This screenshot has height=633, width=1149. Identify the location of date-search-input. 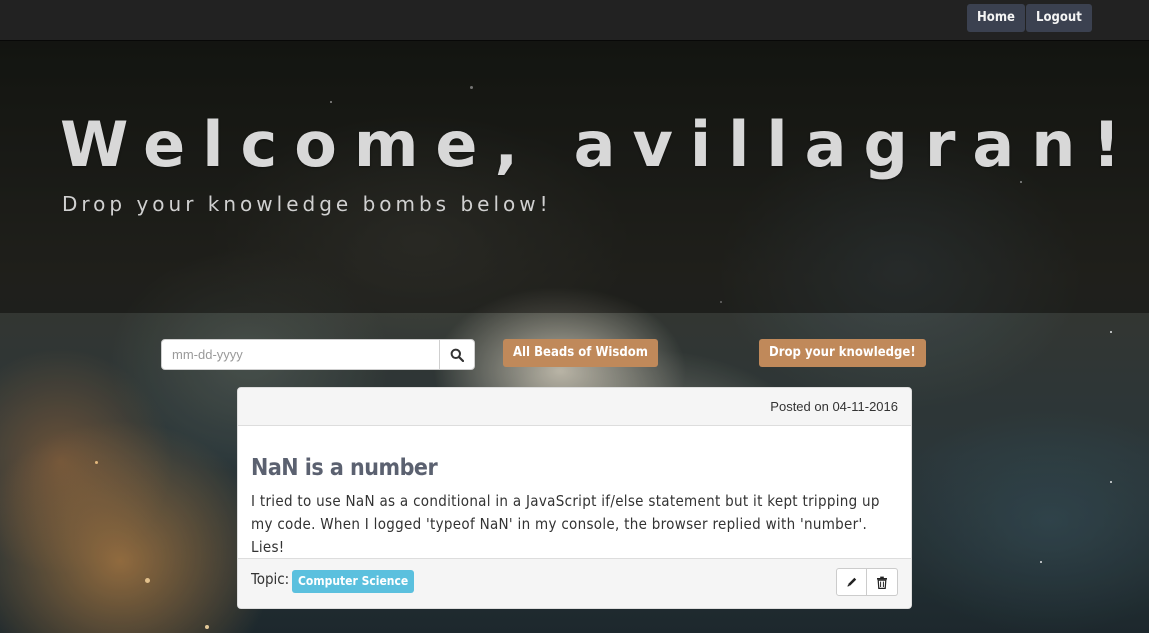
(300, 354).